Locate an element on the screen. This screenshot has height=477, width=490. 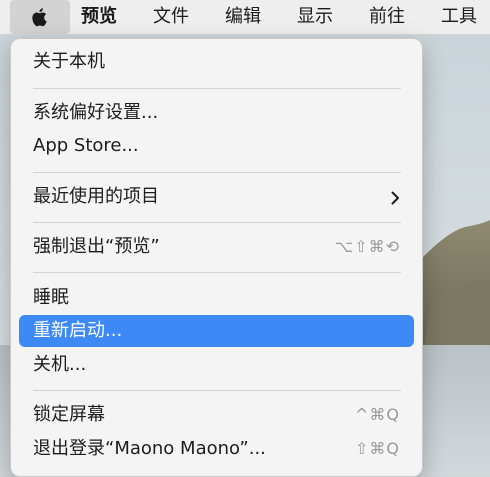
shortcut-lock-screen: ^⌘Q is located at coordinates (377, 414).